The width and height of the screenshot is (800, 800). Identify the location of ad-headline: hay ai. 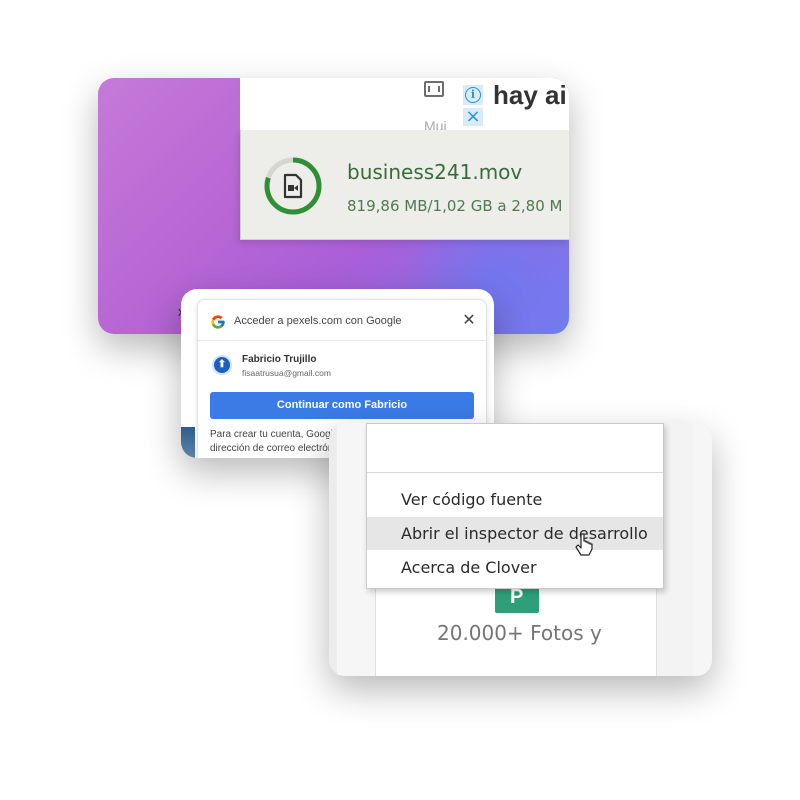
(530, 95).